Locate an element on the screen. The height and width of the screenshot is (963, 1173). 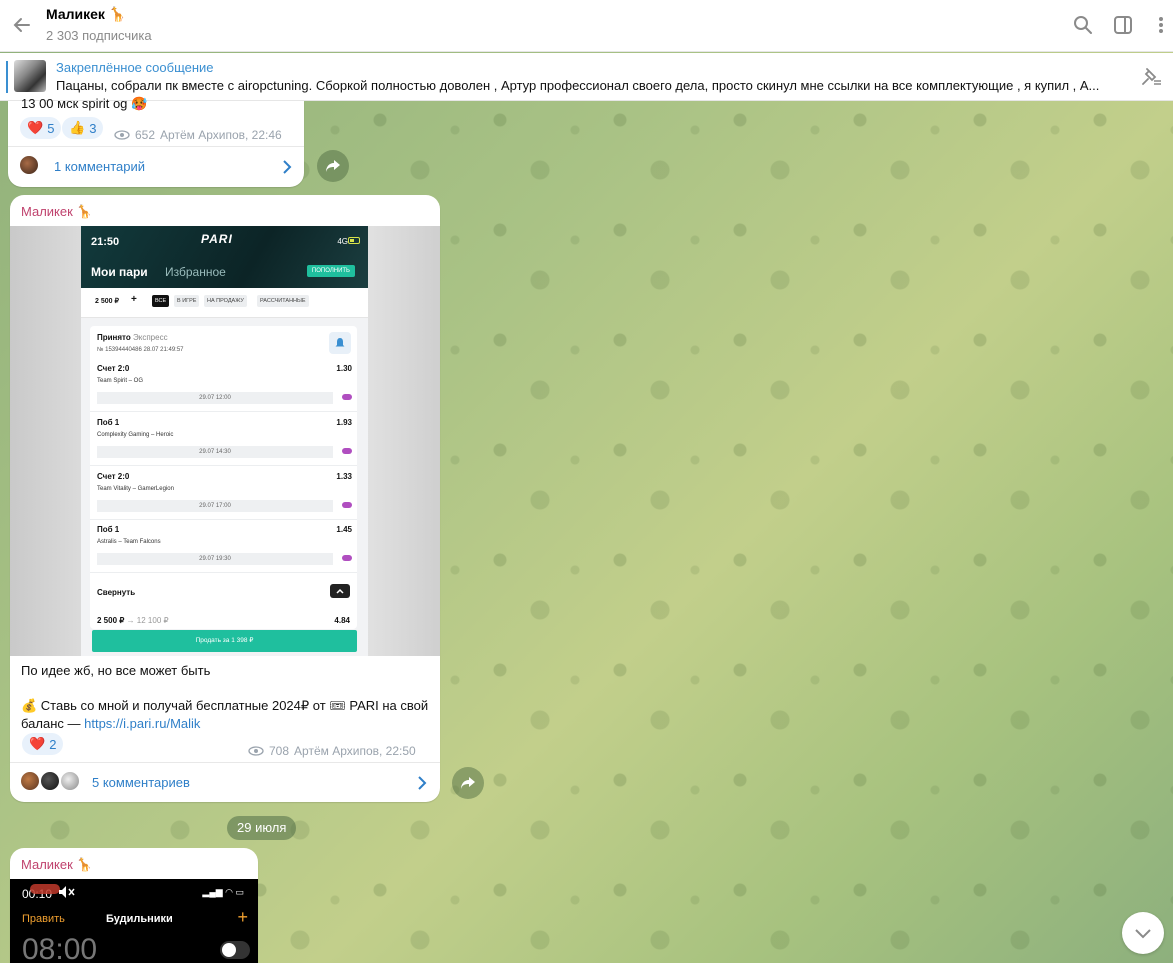
message-text: По идее жб, но все может быть is located at coordinates (116, 670).